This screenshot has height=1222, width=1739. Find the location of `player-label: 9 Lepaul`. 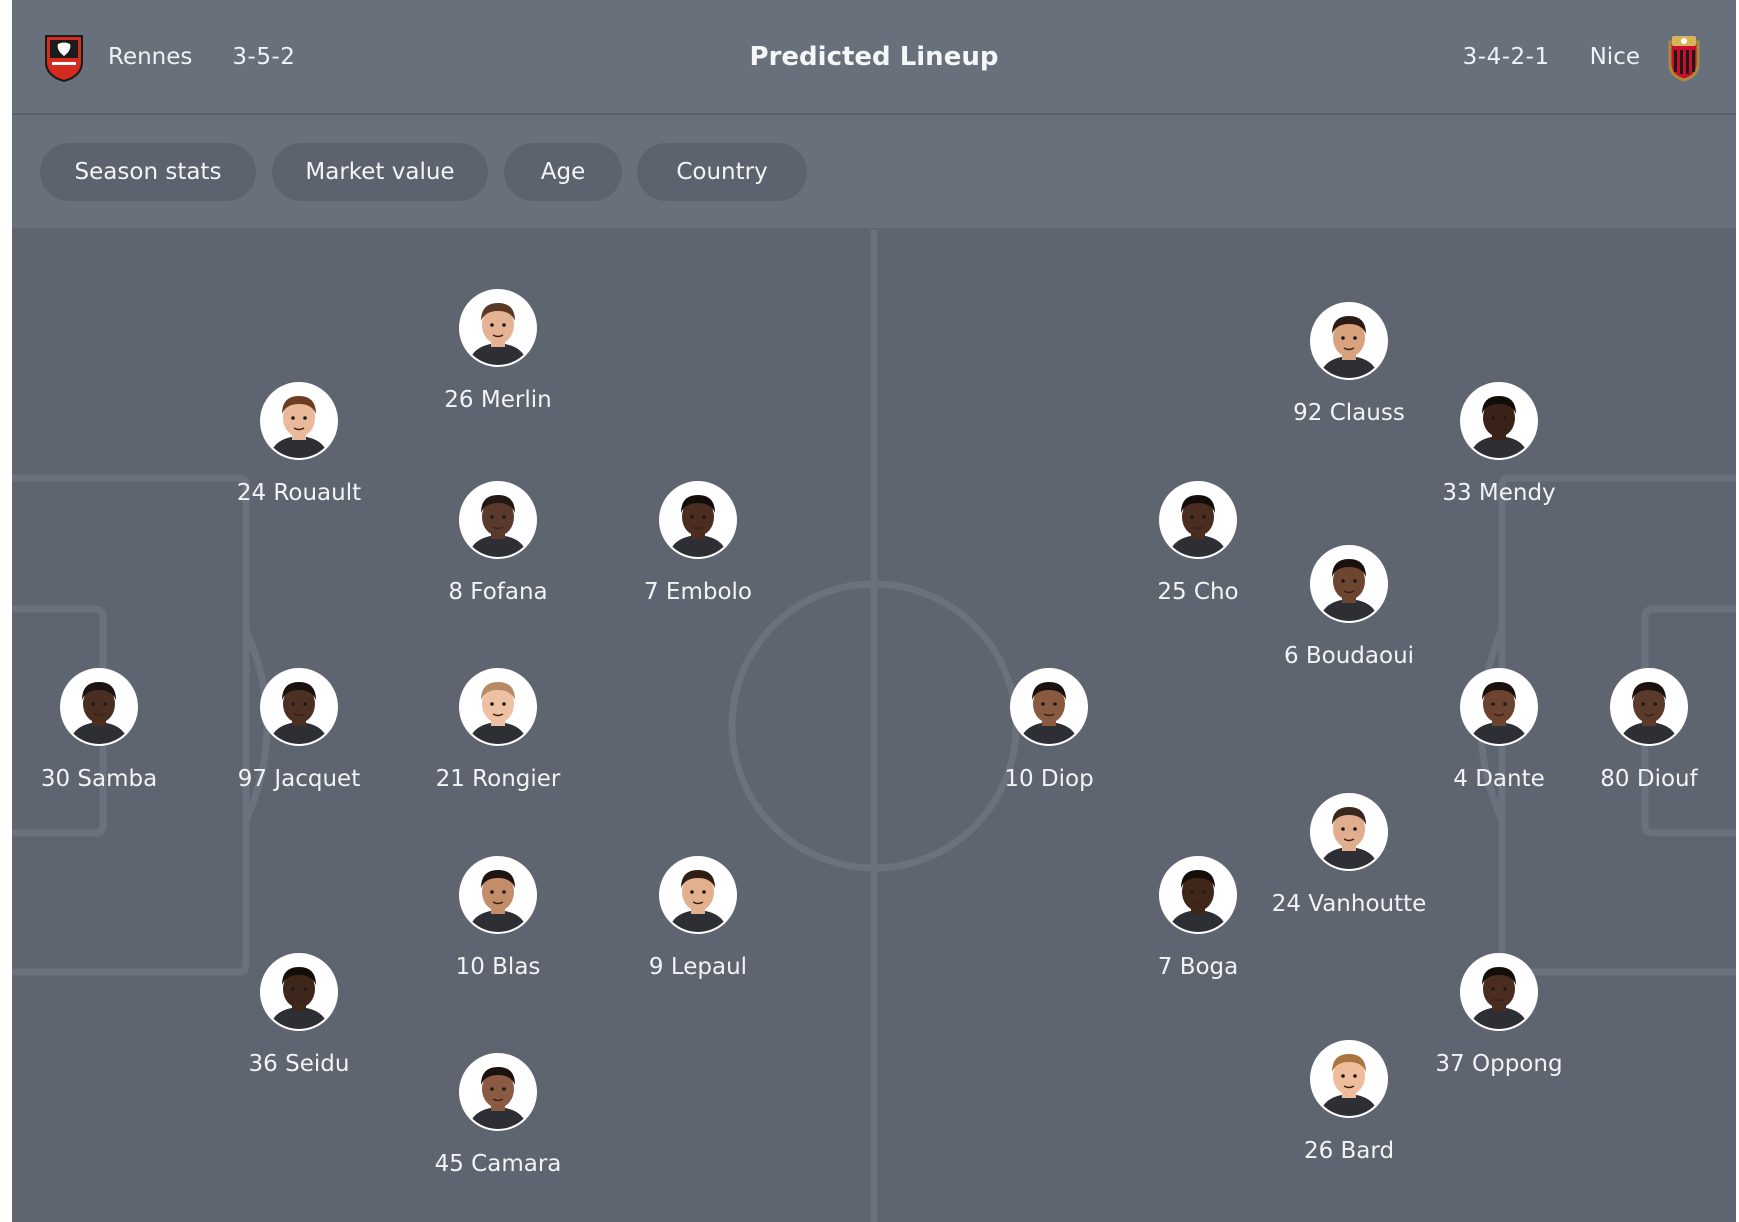

player-label: 9 Lepaul is located at coordinates (698, 967).